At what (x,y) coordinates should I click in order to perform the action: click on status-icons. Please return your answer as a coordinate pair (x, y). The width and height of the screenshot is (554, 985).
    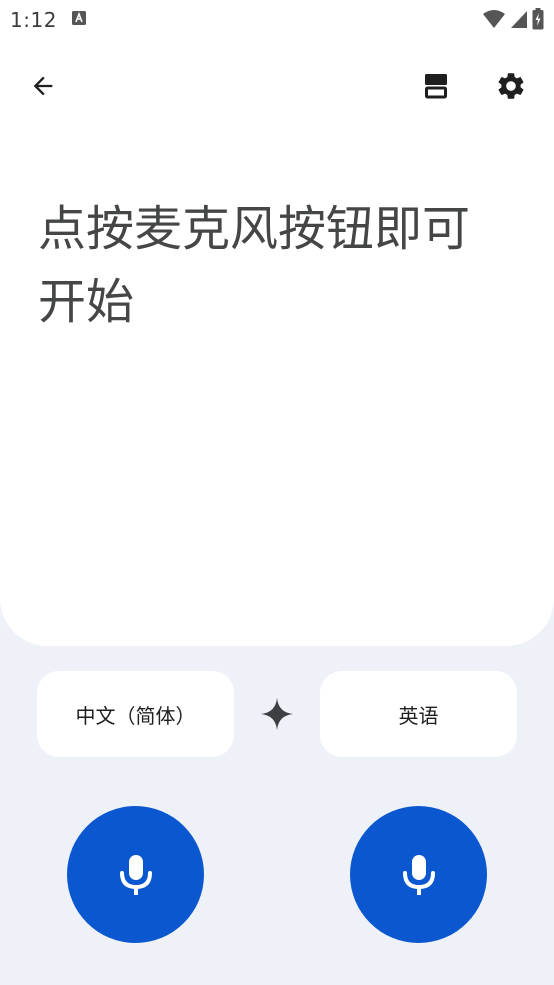
    Looking at the image, I should click on (513, 19).